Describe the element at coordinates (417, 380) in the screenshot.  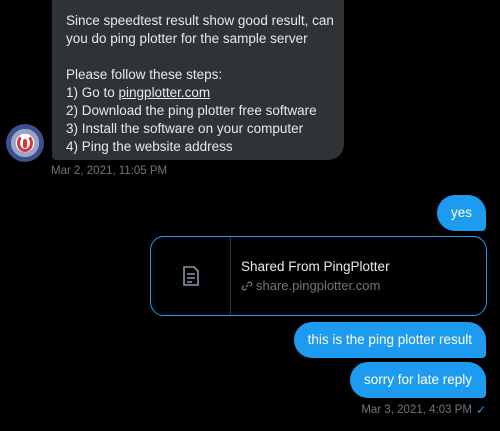
I see `outgoing-message-sorry: sorry for late reply` at that location.